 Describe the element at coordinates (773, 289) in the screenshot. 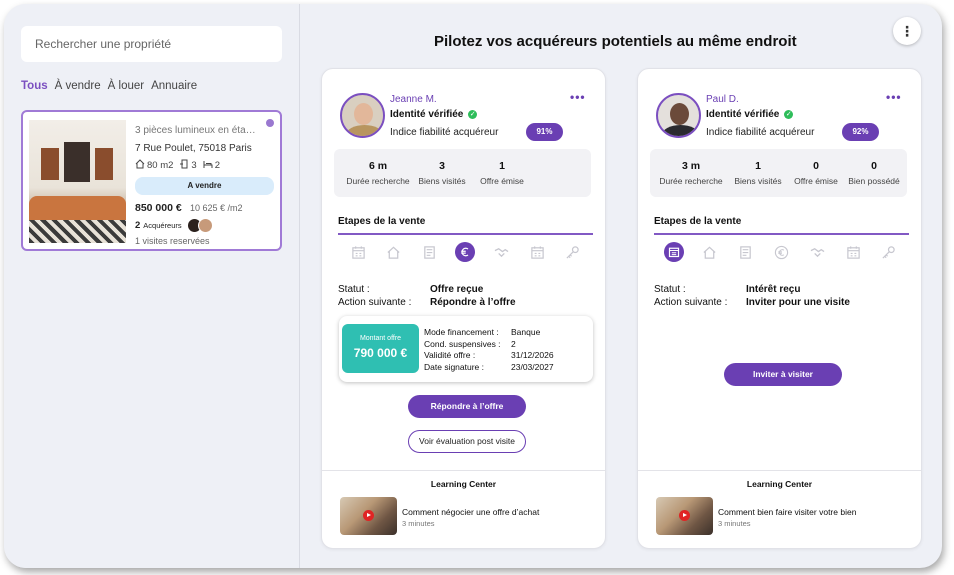

I see `status-value: Intérêt reçu` at that location.